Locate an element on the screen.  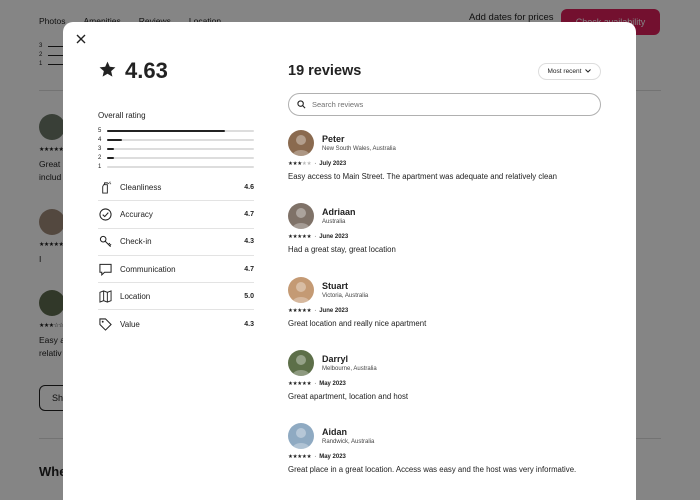
map-icon is located at coordinates (105, 296).